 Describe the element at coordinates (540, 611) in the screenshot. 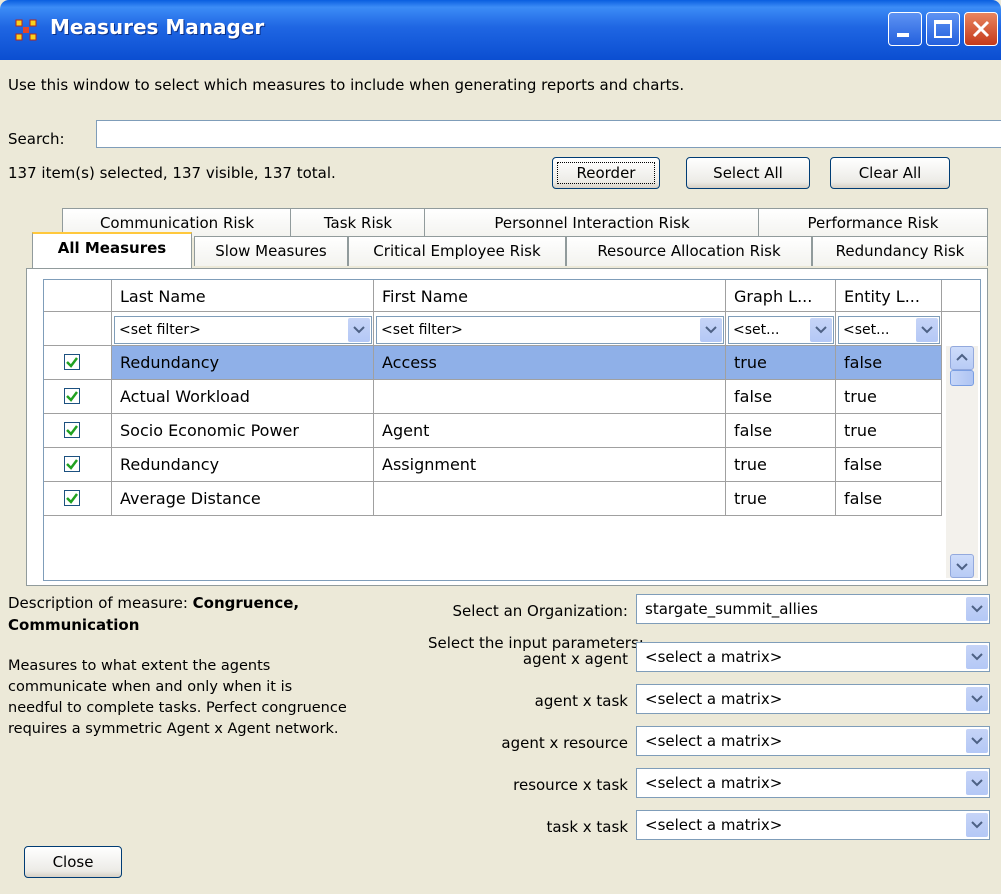

I see `organization-label: Select an Organization:` at that location.